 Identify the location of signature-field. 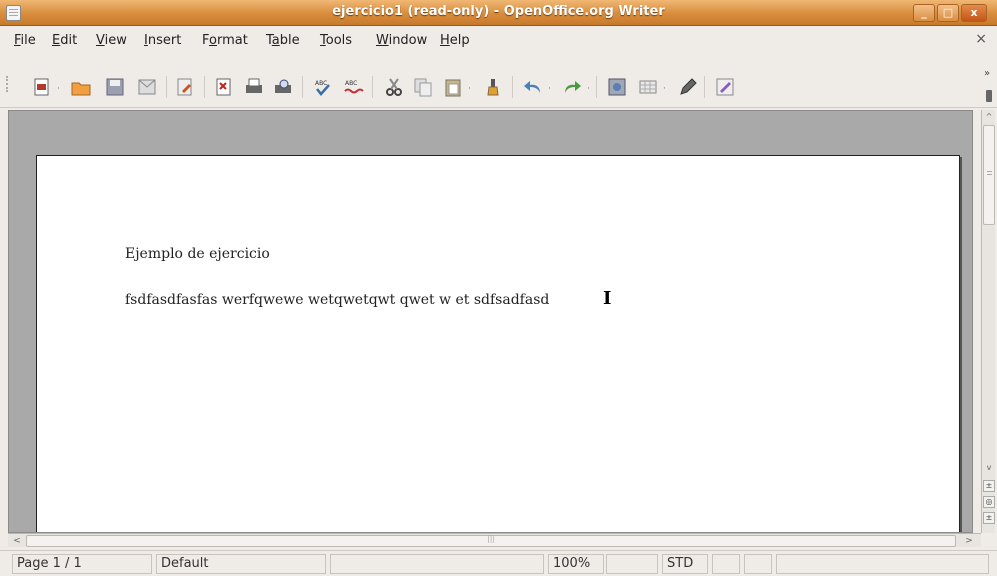
(758, 564).